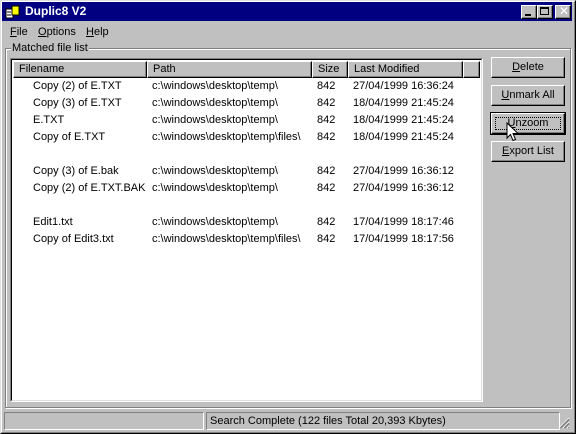  What do you see at coordinates (531, 151) in the screenshot?
I see `export-list-label: xport List` at bounding box center [531, 151].